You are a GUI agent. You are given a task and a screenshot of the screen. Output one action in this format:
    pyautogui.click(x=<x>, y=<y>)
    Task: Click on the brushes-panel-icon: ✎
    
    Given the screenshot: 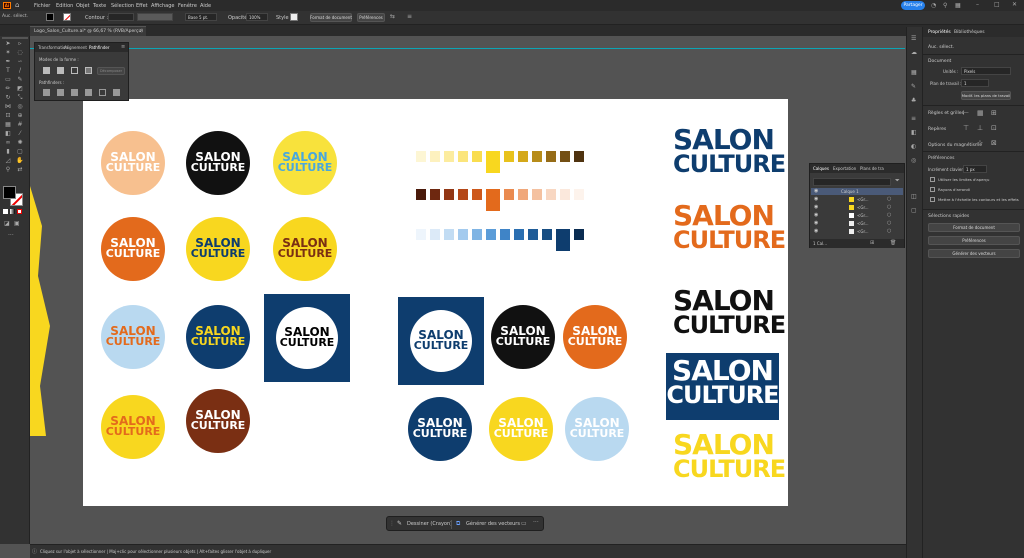 What is the action you would take?
    pyautogui.click(x=913, y=86)
    